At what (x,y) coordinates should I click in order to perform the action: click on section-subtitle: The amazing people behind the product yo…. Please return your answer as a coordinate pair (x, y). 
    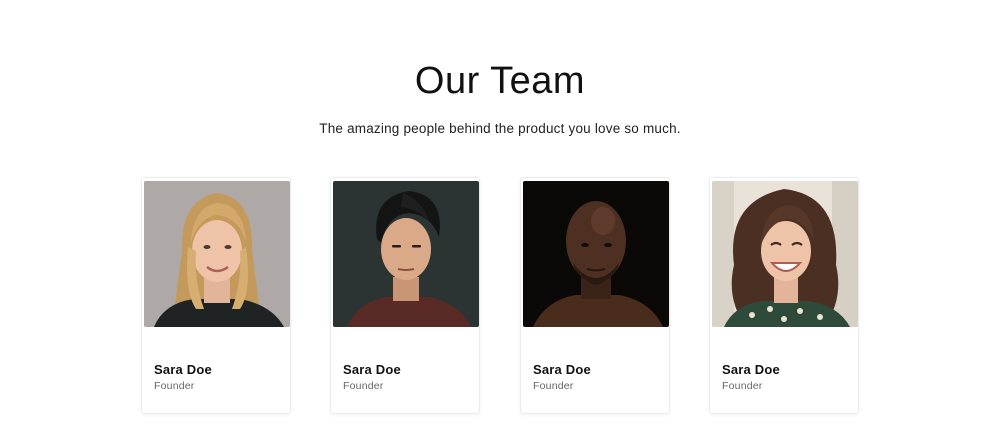
    Looking at the image, I should click on (500, 128).